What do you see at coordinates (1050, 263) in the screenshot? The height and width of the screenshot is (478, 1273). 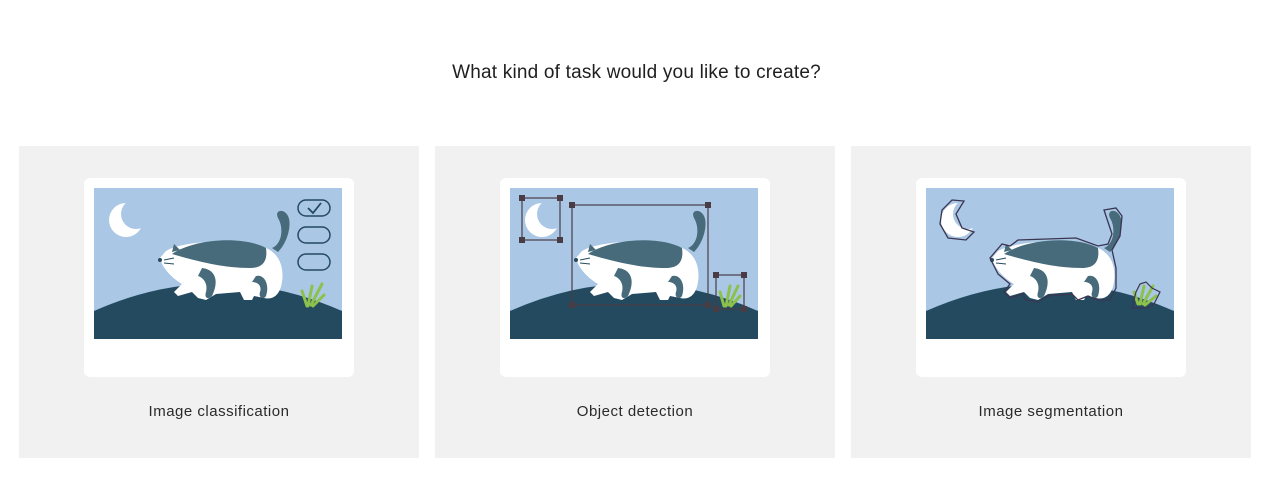 I see `cat-segmentation-illustration` at bounding box center [1050, 263].